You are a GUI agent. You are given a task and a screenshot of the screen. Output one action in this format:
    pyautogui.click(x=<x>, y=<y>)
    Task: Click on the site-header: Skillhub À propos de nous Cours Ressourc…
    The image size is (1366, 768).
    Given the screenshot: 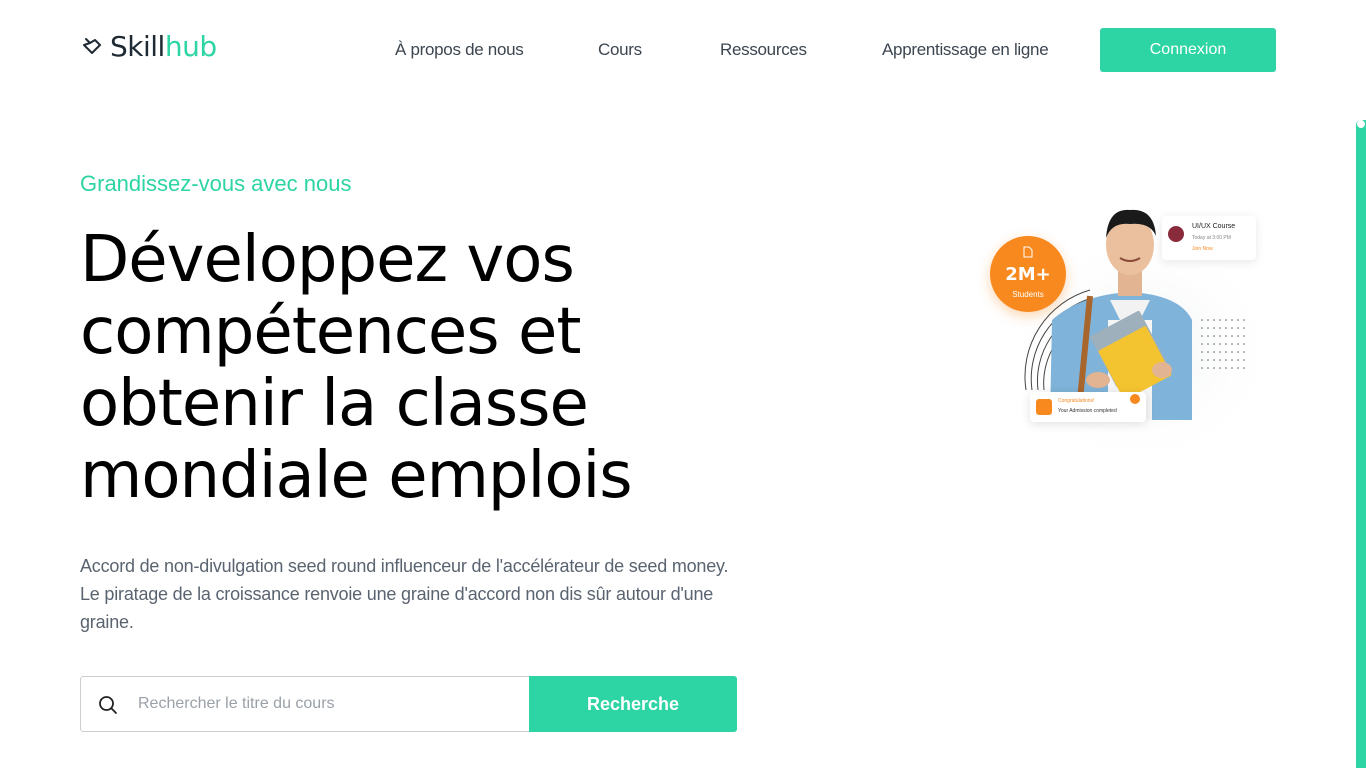 What is the action you would take?
    pyautogui.click(x=683, y=50)
    